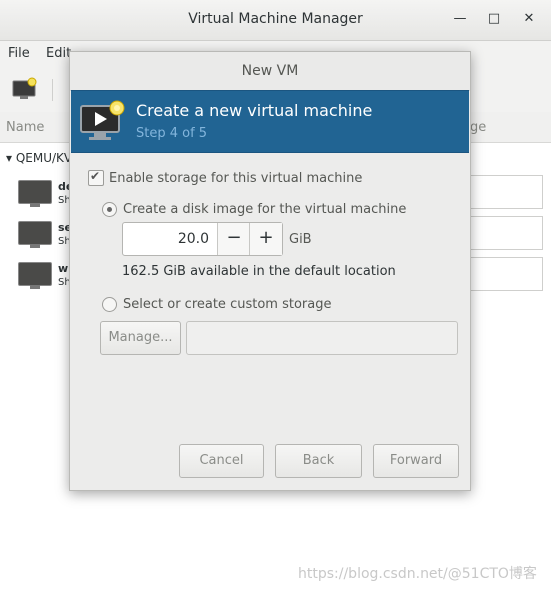 This screenshot has width=551, height=589. I want to click on increment-button: +, so click(265, 239).